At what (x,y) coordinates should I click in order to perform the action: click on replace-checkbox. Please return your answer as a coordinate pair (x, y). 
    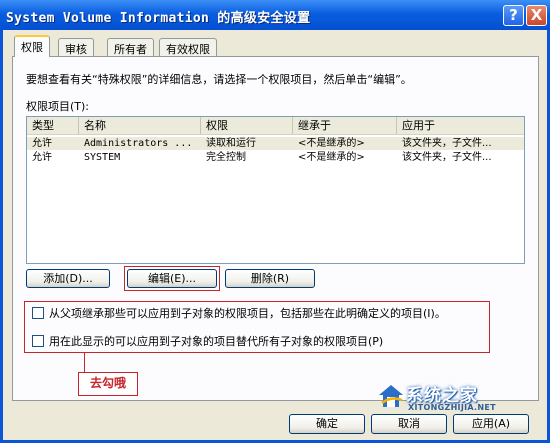
    Looking at the image, I should click on (38, 341).